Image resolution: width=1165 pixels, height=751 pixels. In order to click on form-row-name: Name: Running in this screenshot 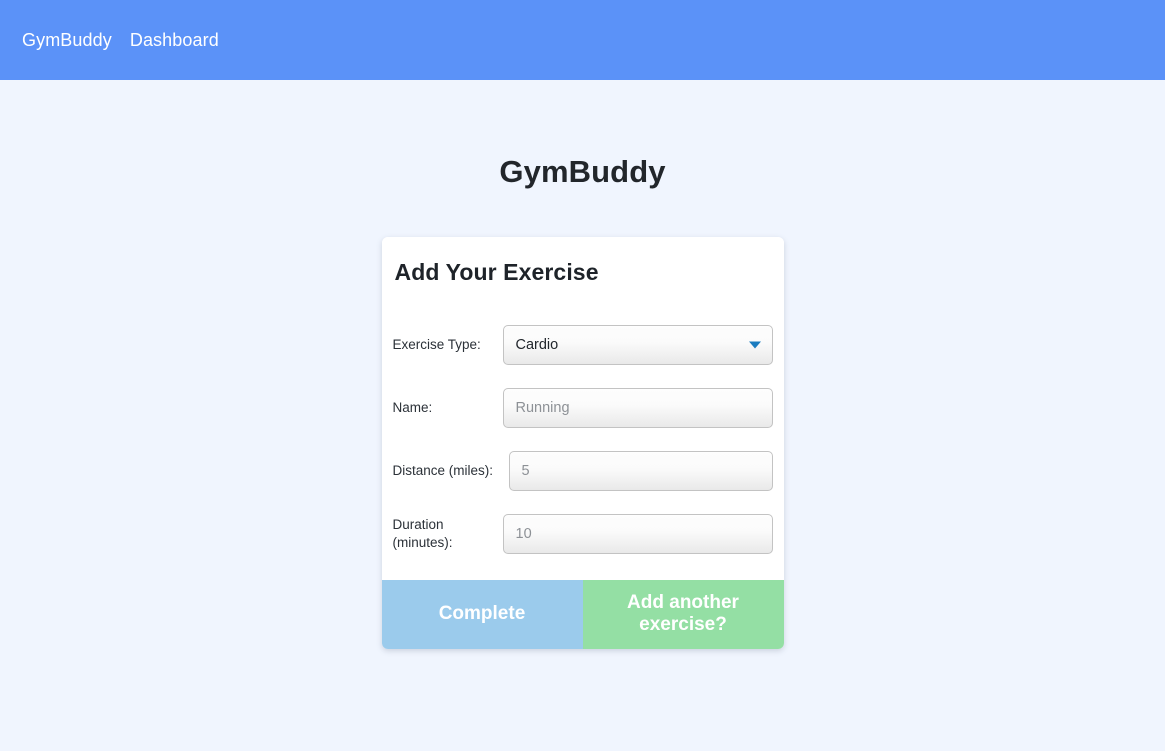, I will do `click(582, 407)`.